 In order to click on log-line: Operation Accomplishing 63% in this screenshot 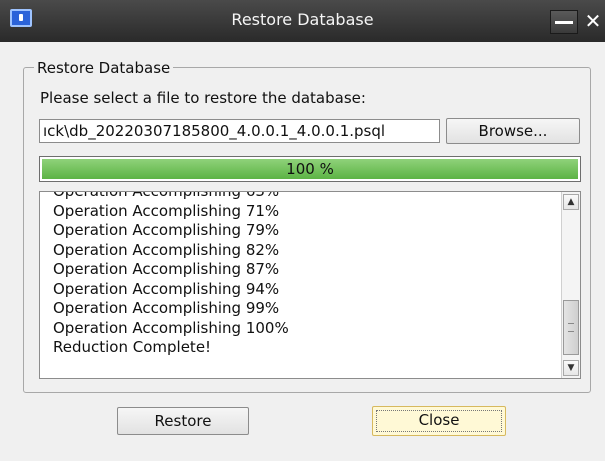, I will do `click(166, 195)`.